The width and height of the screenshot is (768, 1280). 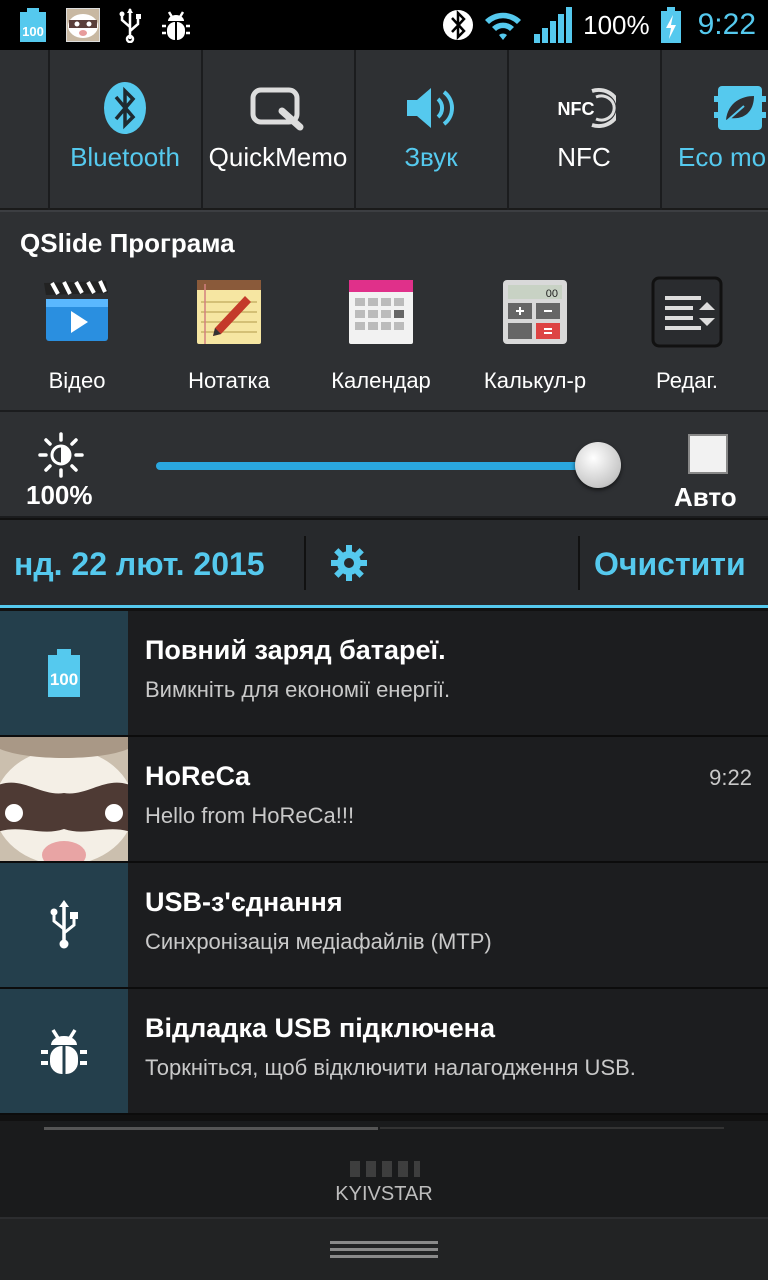 I want to click on quick-settings-toggles: Bluetooth QuickMemo Звук NFC NFC Eco mo, so click(x=384, y=130).